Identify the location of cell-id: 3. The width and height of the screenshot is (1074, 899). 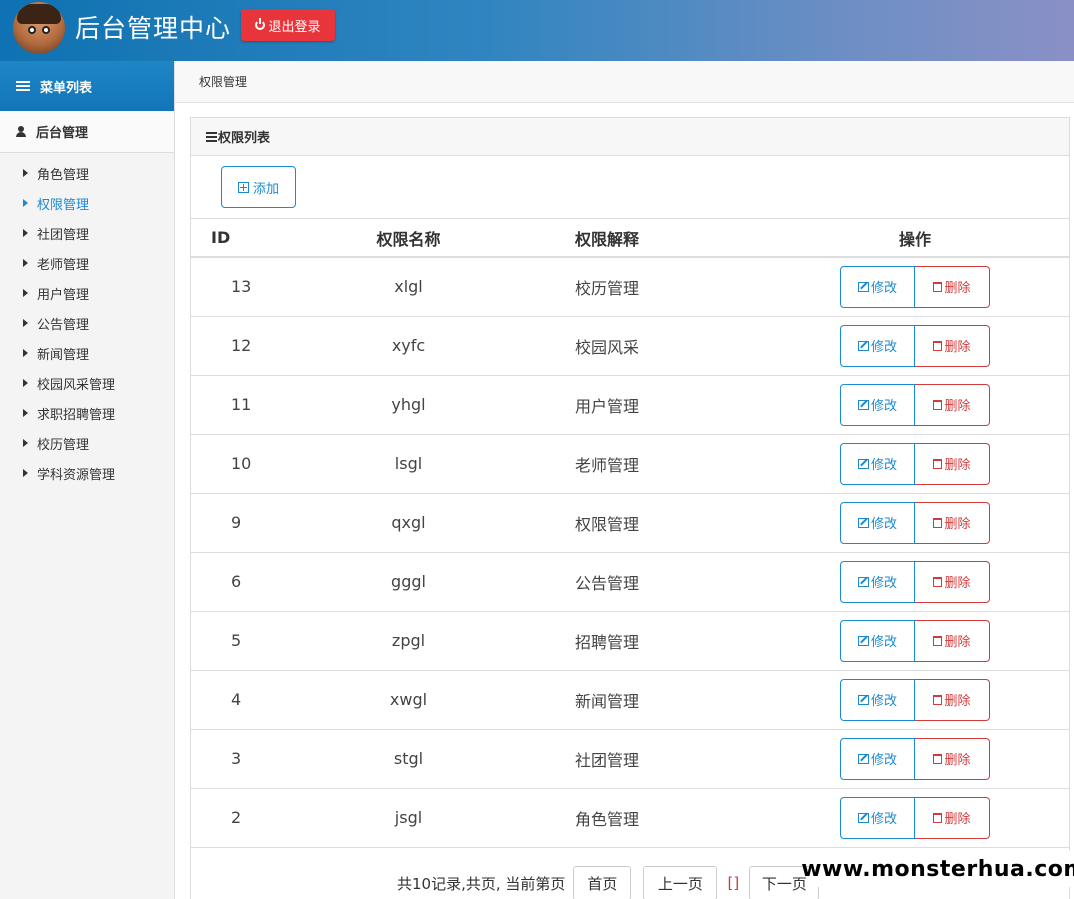
(241, 759).